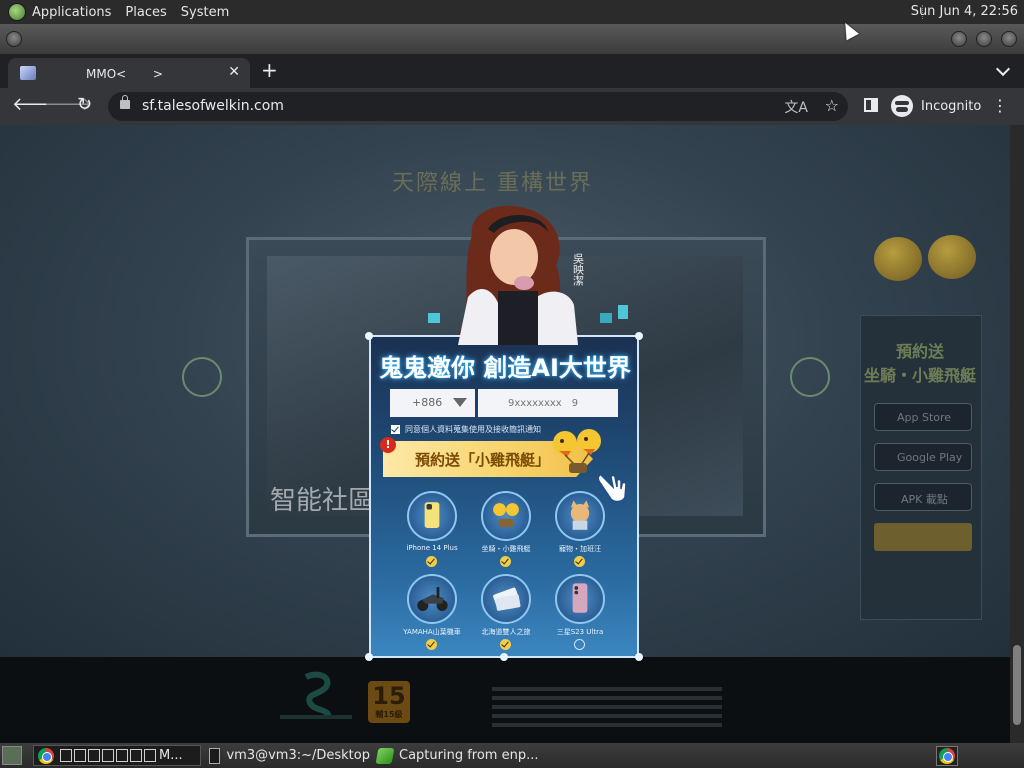 Image resolution: width=1024 pixels, height=768 pixels. Describe the element at coordinates (12, 755) in the screenshot. I see `show-desktop-icon` at that location.